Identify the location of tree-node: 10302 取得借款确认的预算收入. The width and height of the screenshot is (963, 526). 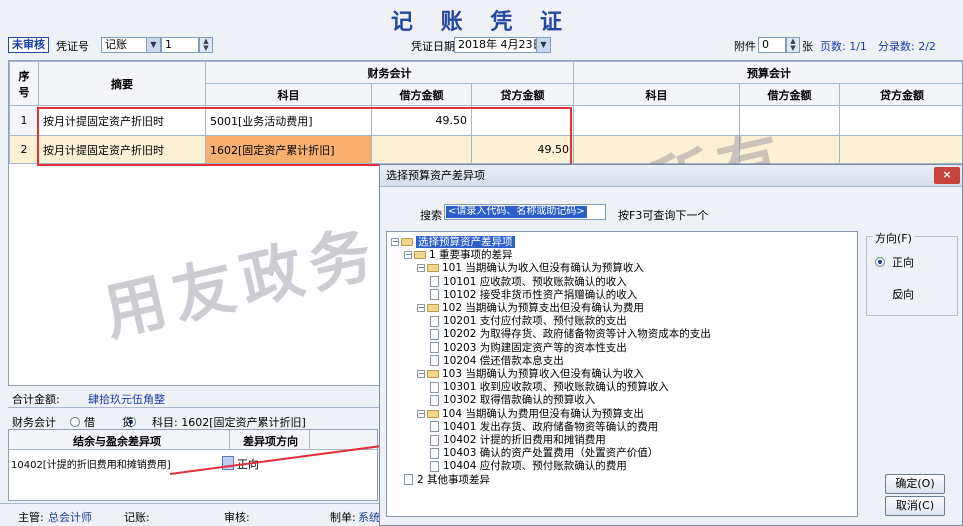
(512, 400).